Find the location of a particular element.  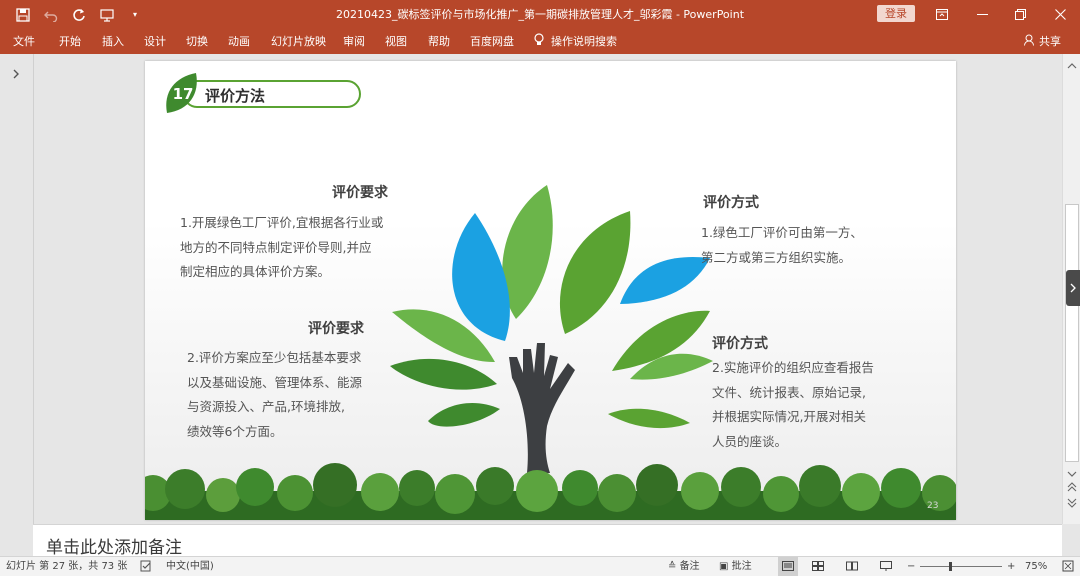

block3-text: 1.绿色工厂评价可由第一方、 第二方或第三方组织实施。 is located at coordinates (782, 245).